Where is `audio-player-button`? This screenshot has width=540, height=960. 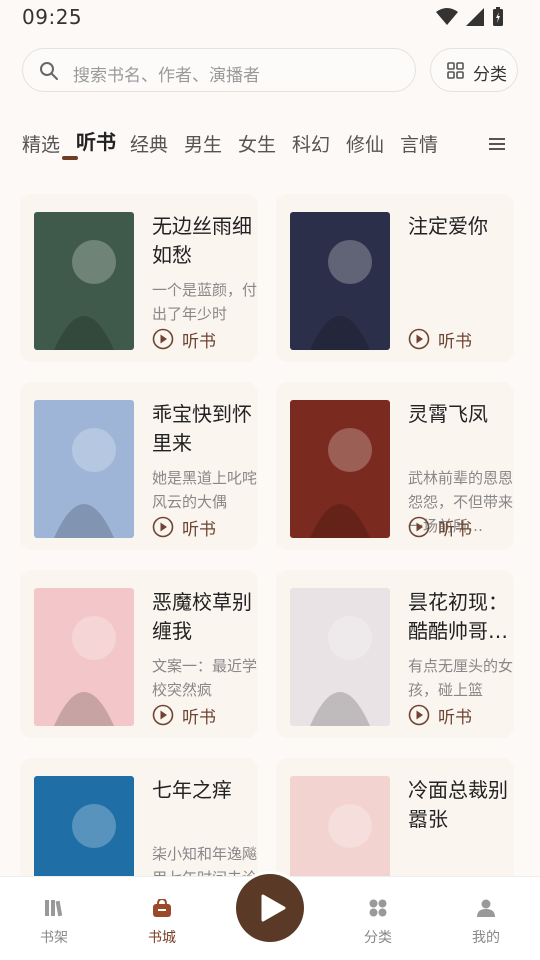 audio-player-button is located at coordinates (270, 908).